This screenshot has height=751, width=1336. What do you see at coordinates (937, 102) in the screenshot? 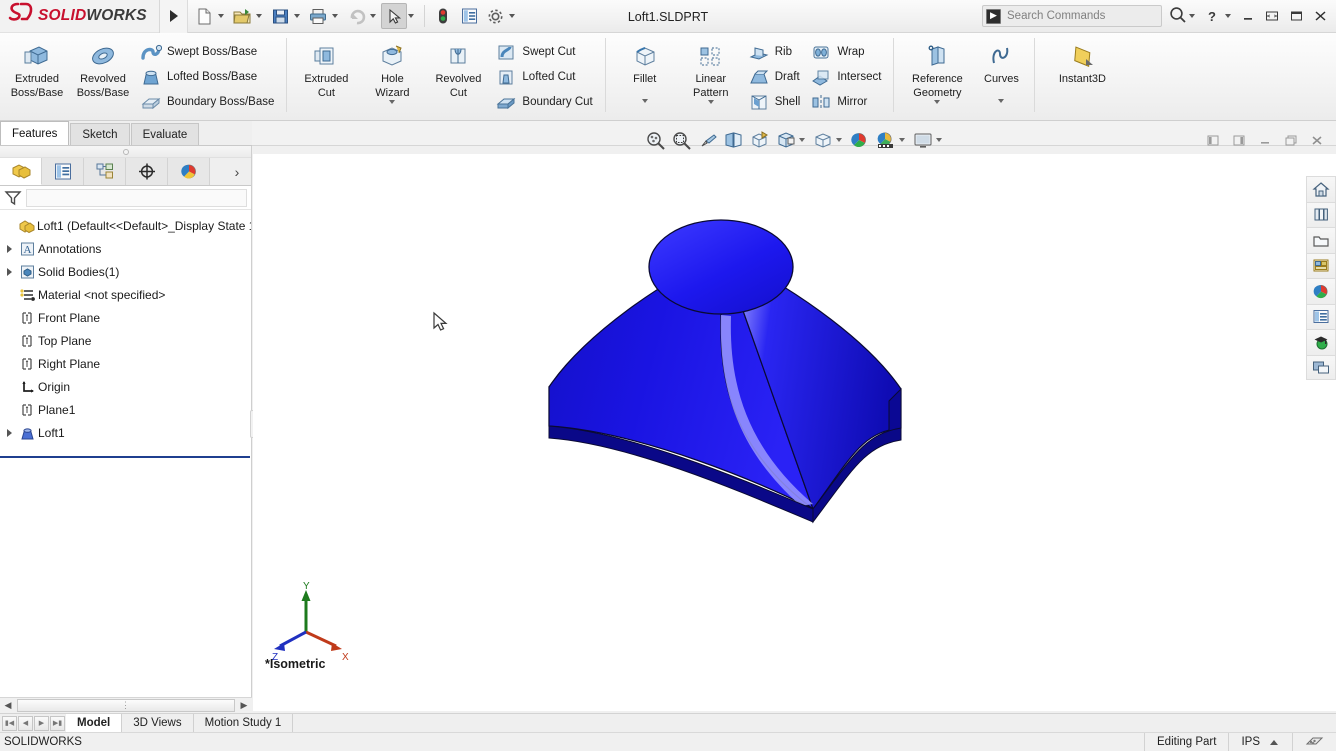
I see `reference-geometry-caret-icon` at bounding box center [937, 102].